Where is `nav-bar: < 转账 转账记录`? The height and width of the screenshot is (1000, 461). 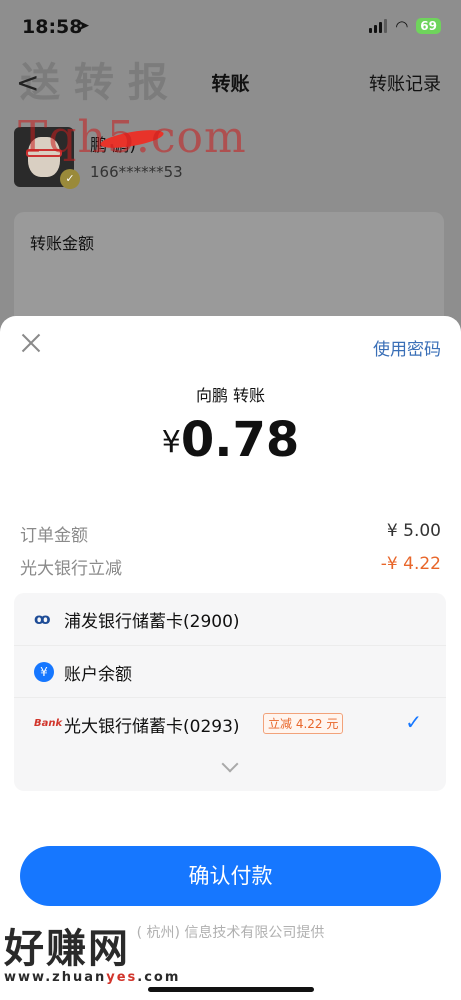 nav-bar: < 转账 转账记录 is located at coordinates (230, 82).